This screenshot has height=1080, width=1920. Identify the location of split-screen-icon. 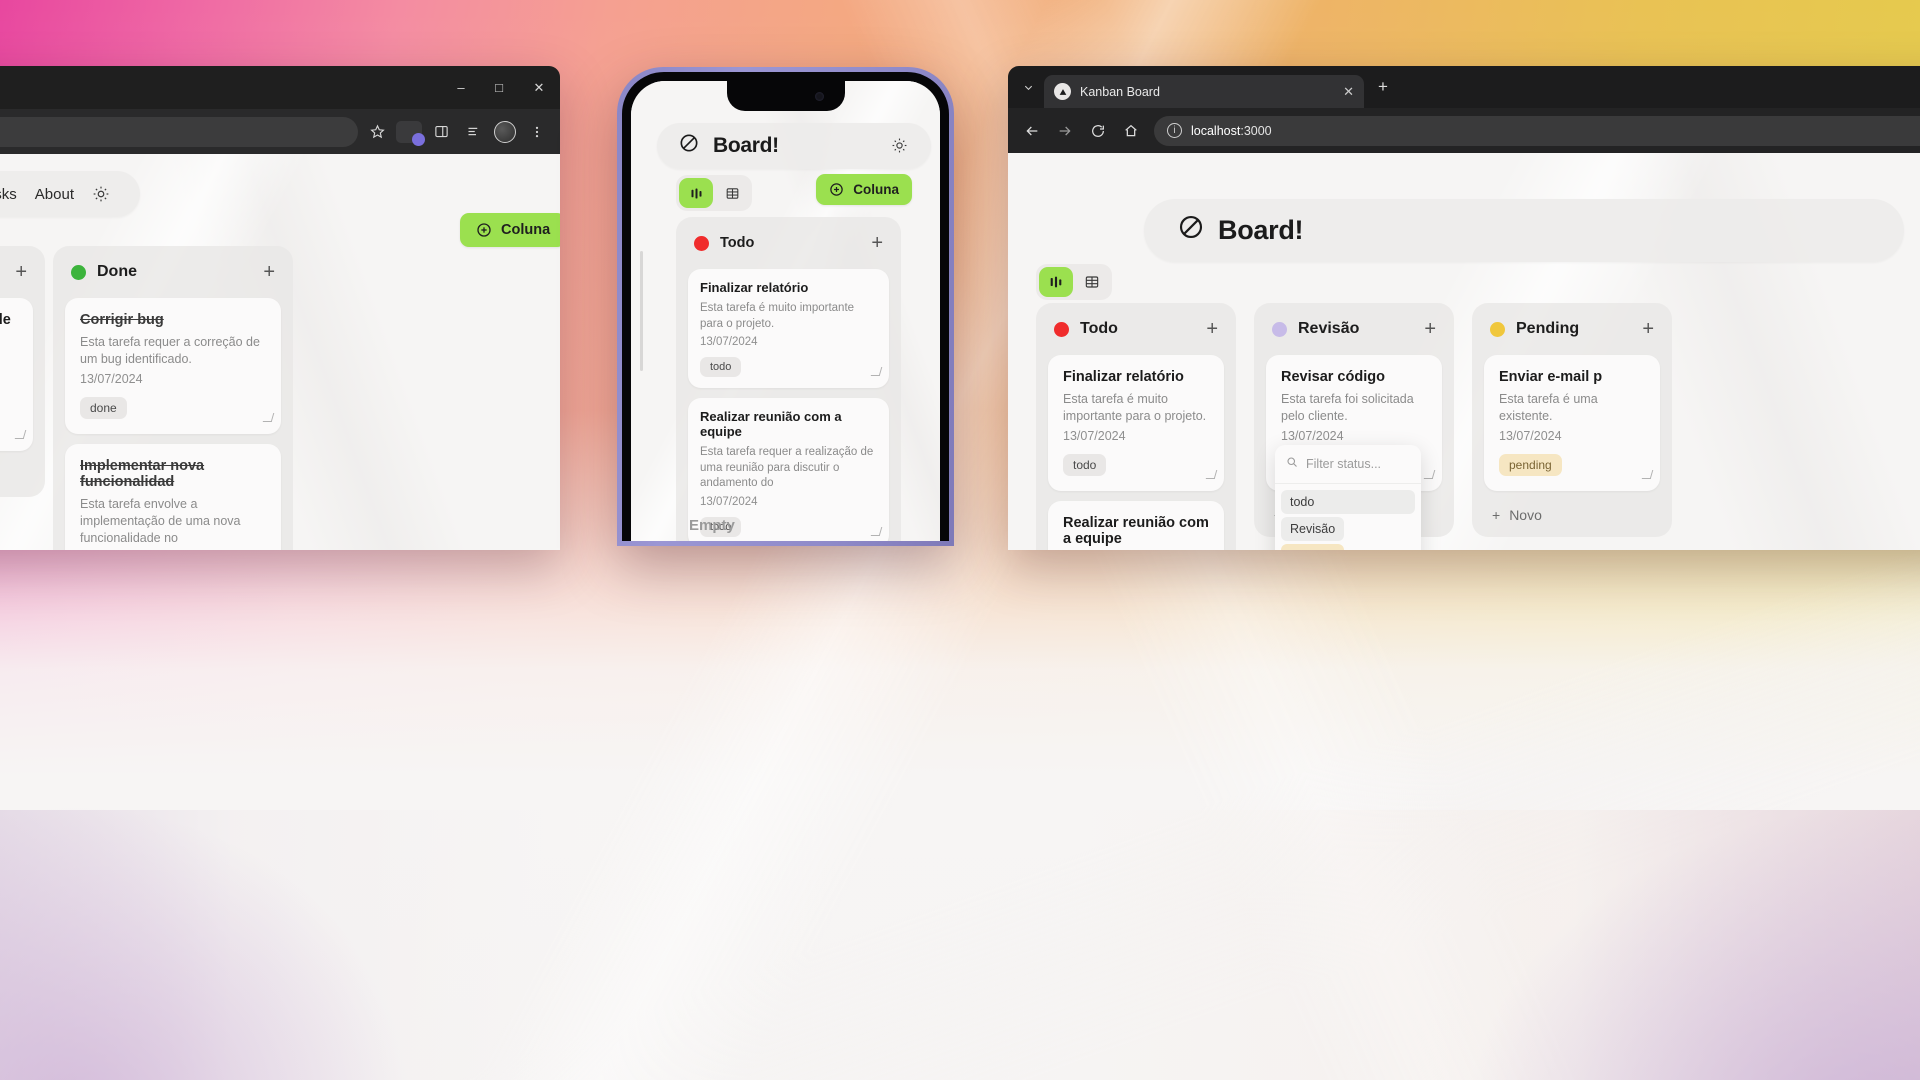
(441, 132).